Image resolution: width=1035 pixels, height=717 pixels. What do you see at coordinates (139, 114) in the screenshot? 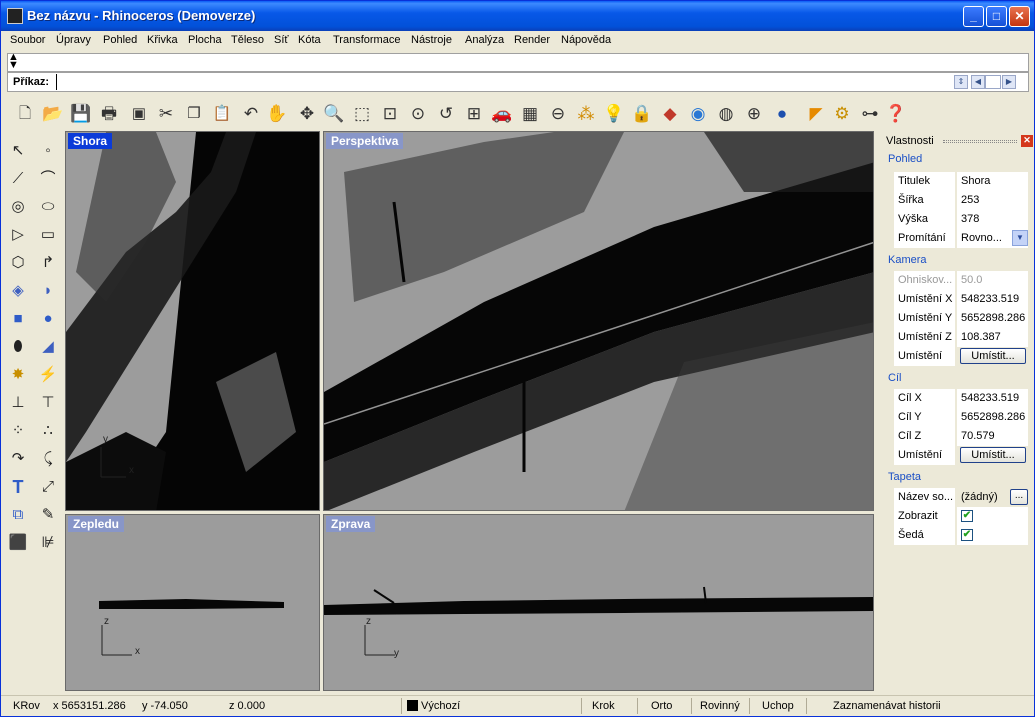
I see `properties-icon: ▣` at bounding box center [139, 114].